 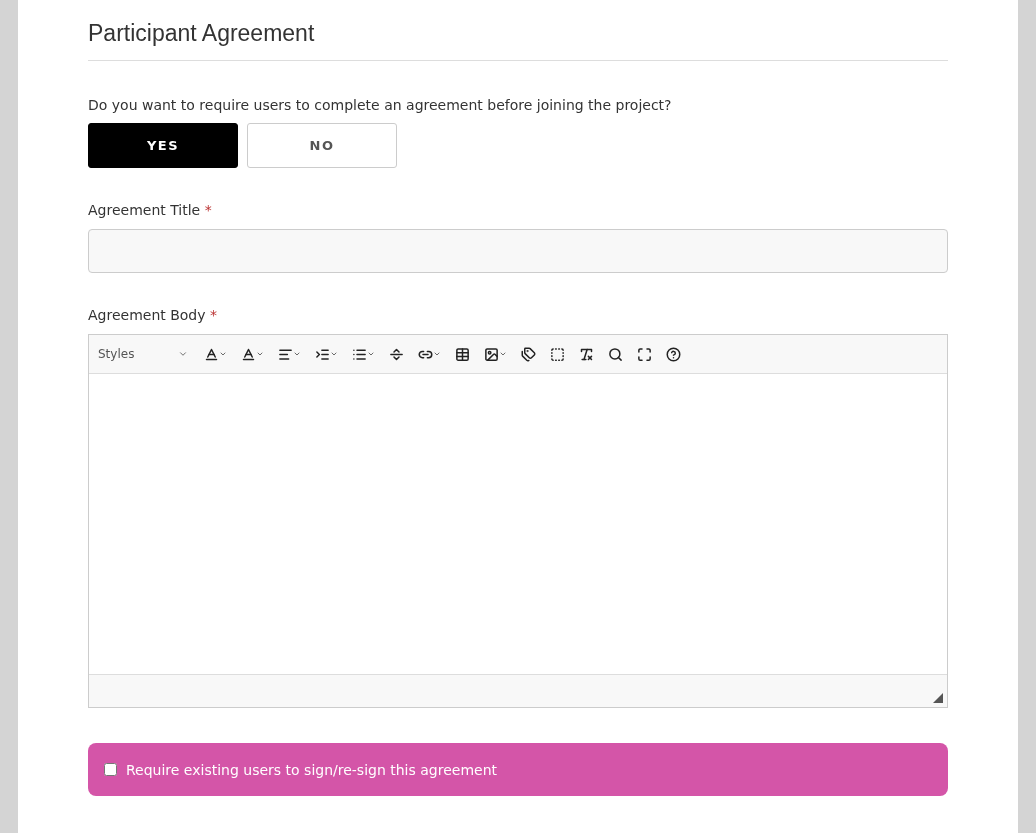 What do you see at coordinates (285, 354) in the screenshot?
I see `align-left-icon` at bounding box center [285, 354].